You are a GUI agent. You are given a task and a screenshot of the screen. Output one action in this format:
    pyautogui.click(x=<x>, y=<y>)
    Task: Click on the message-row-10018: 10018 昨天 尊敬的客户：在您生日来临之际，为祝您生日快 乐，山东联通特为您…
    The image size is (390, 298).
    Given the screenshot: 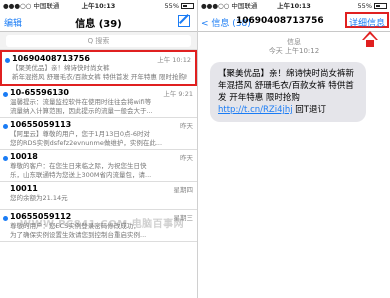 What is the action you would take?
    pyautogui.click(x=98, y=166)
    